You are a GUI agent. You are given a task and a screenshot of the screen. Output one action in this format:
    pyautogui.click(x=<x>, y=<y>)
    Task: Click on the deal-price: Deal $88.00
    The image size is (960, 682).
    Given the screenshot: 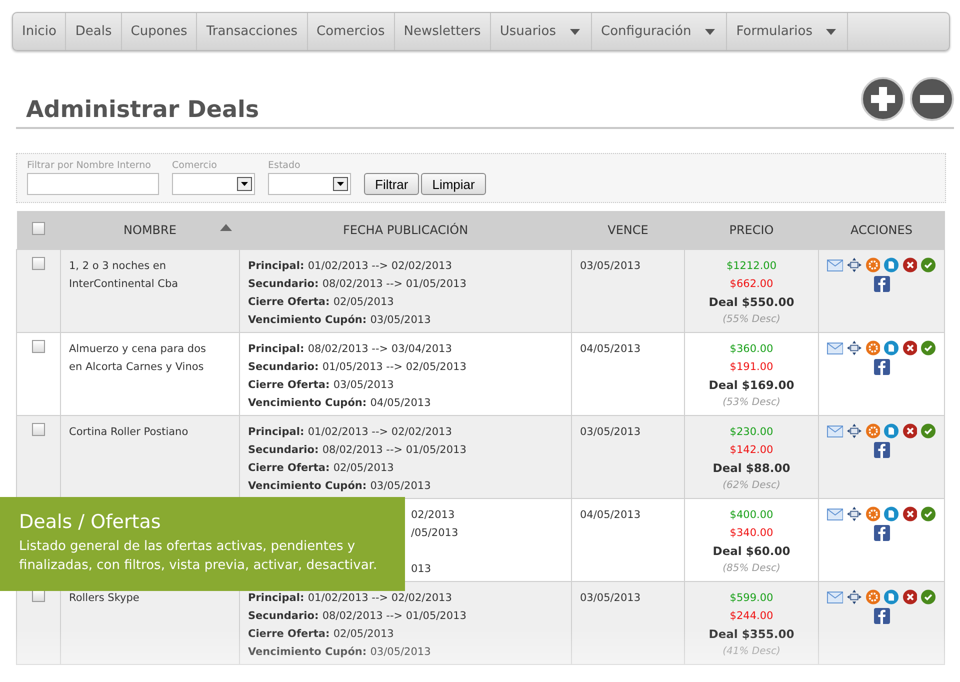 What is the action you would take?
    pyautogui.click(x=752, y=468)
    